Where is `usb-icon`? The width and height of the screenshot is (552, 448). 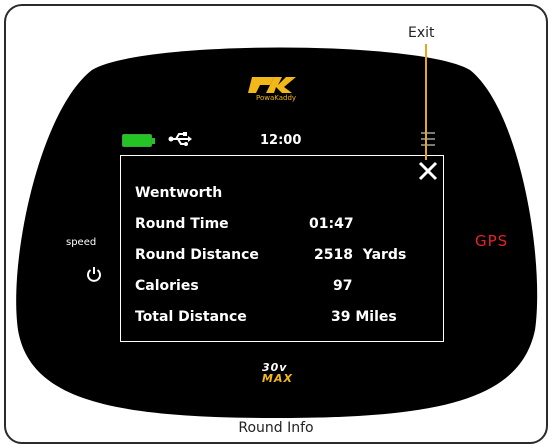 usb-icon is located at coordinates (180, 139).